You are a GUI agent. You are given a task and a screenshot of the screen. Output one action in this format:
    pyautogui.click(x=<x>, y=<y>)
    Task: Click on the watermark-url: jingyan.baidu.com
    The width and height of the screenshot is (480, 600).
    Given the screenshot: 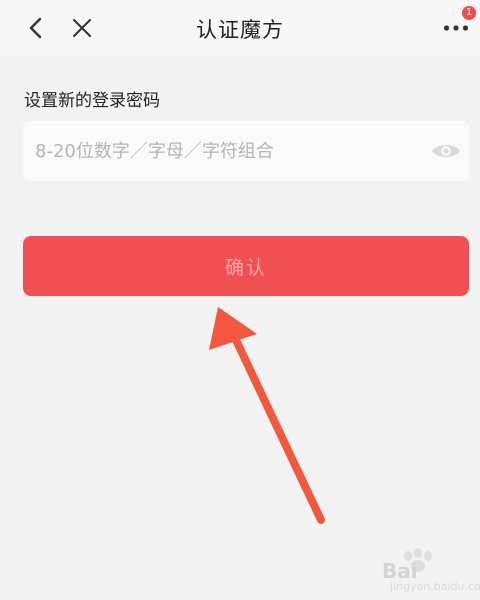 What is the action you would take?
    pyautogui.click(x=435, y=586)
    